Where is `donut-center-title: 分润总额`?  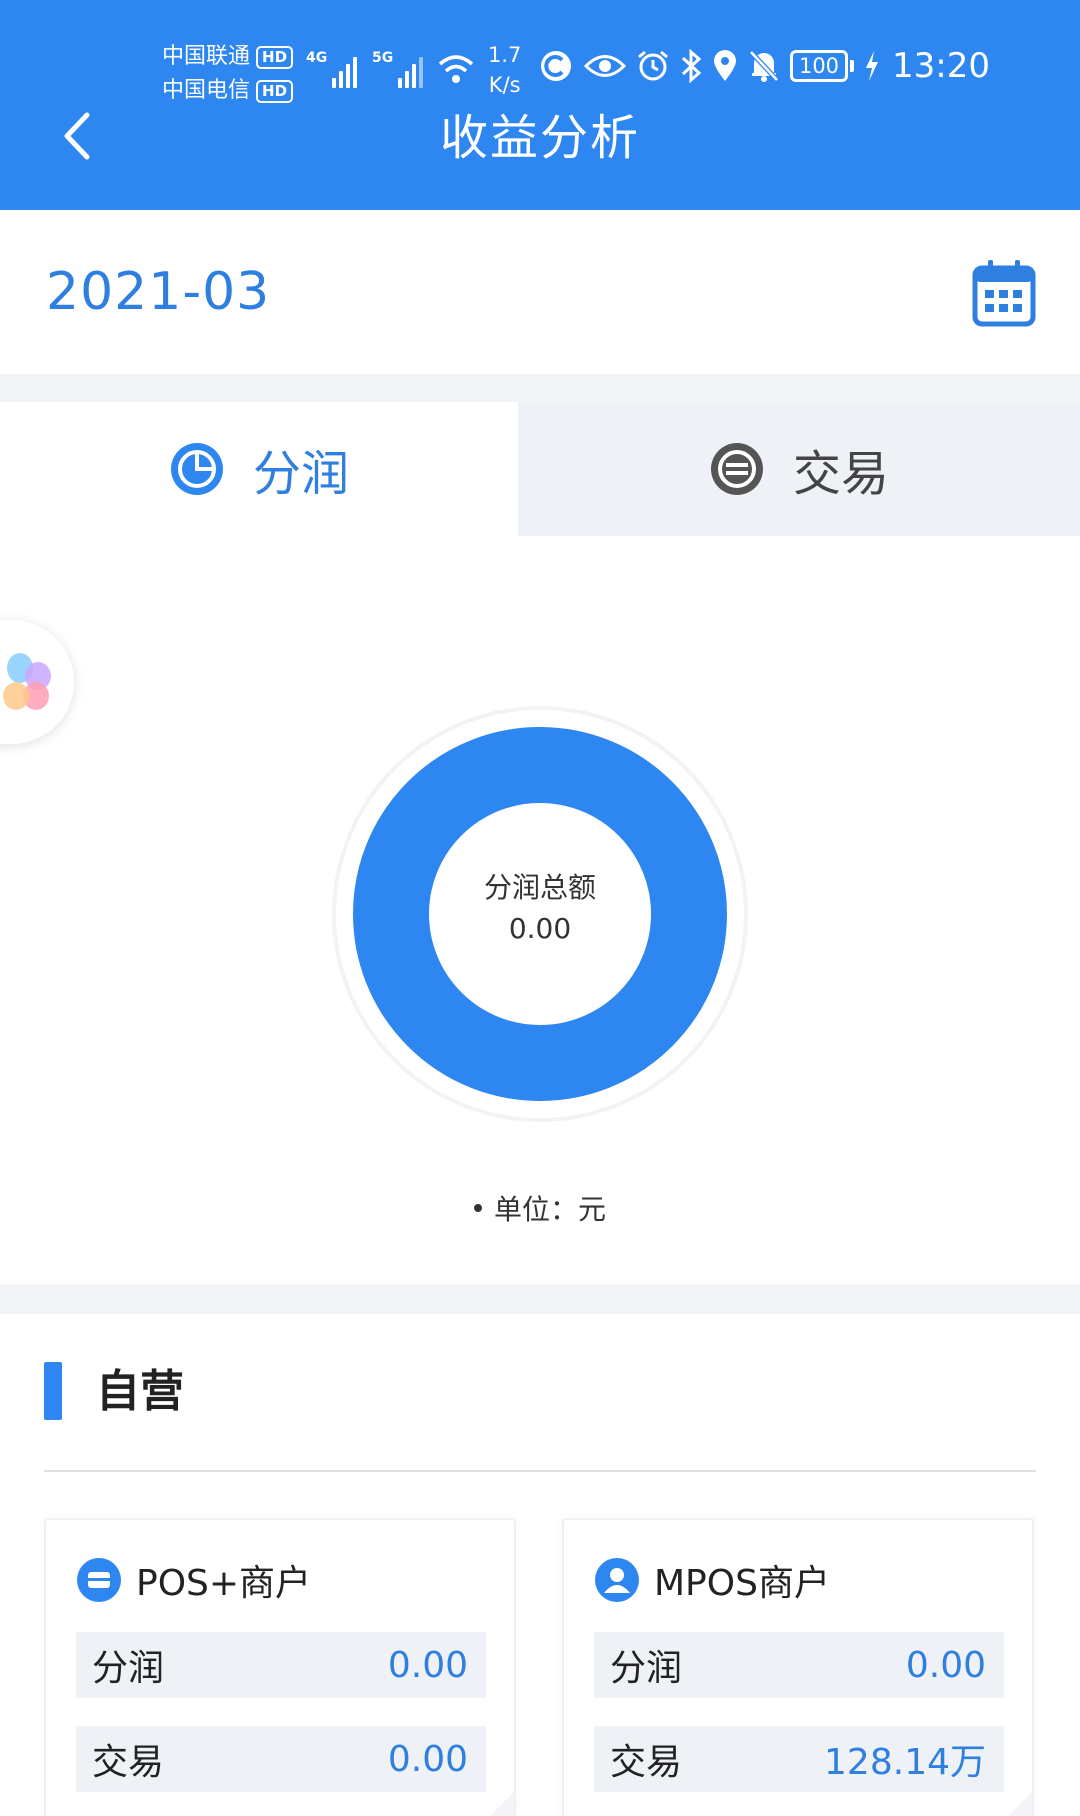 donut-center-title: 分润总额 is located at coordinates (539, 887).